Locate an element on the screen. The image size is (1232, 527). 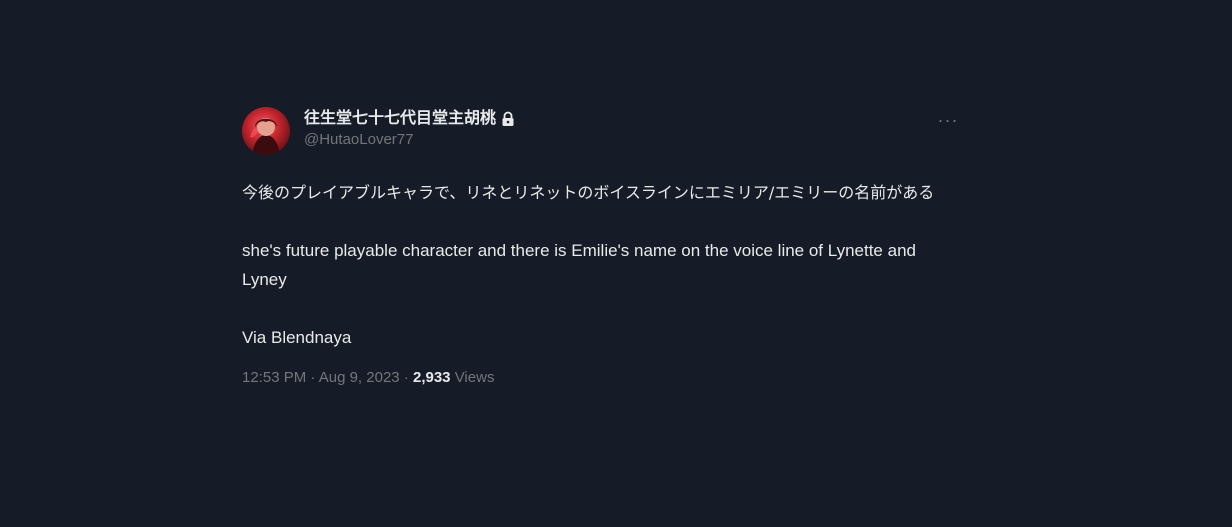
author-display-name: 往生堂七十七代目堂主胡桃 is located at coordinates (400, 119).